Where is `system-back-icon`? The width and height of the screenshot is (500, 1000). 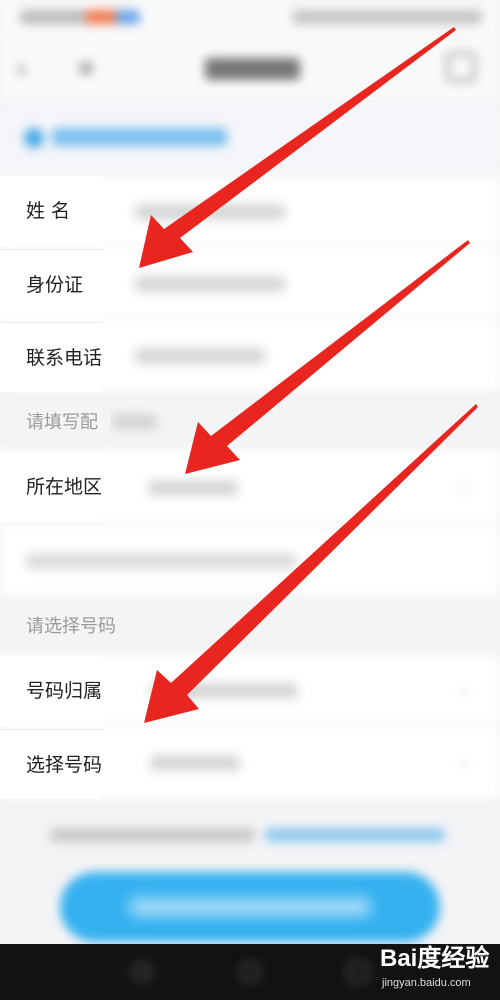
system-back-icon is located at coordinates (142, 972).